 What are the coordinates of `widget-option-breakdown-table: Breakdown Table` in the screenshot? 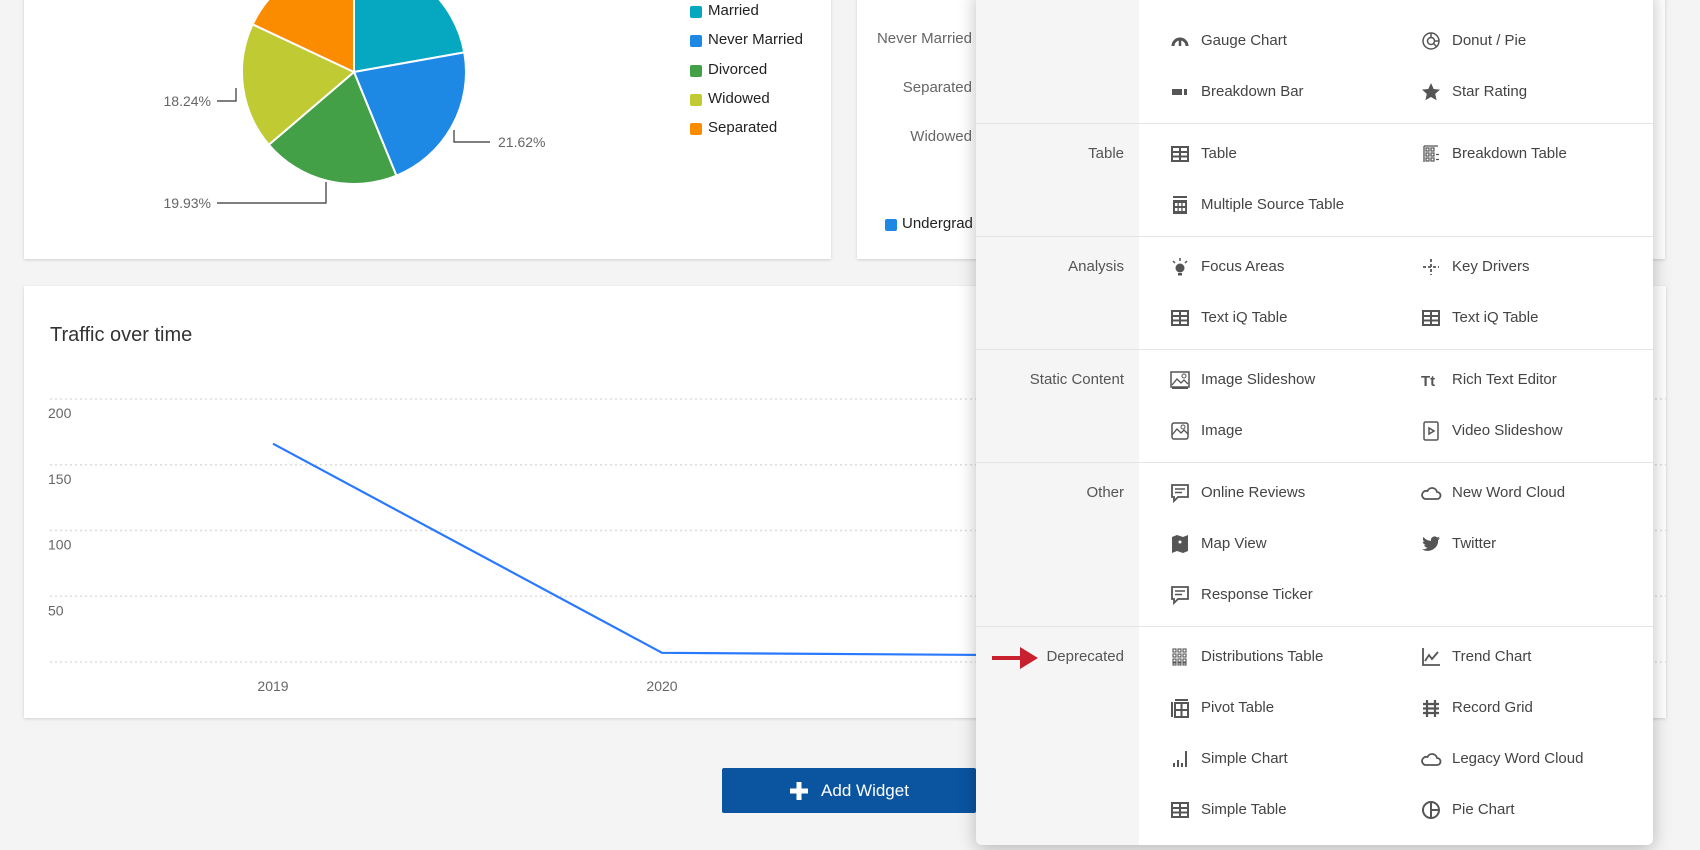 It's located at (1493, 153).